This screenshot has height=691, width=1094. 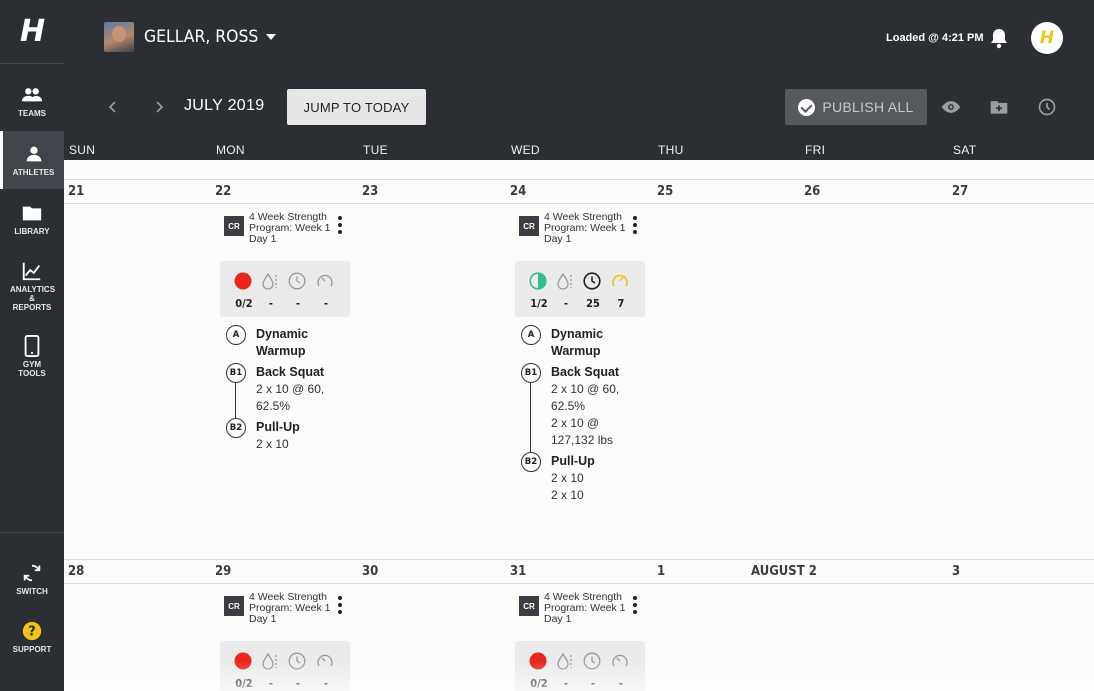 What do you see at coordinates (32, 368) in the screenshot?
I see `sidebar-item-label: GYM TOOLS` at bounding box center [32, 368].